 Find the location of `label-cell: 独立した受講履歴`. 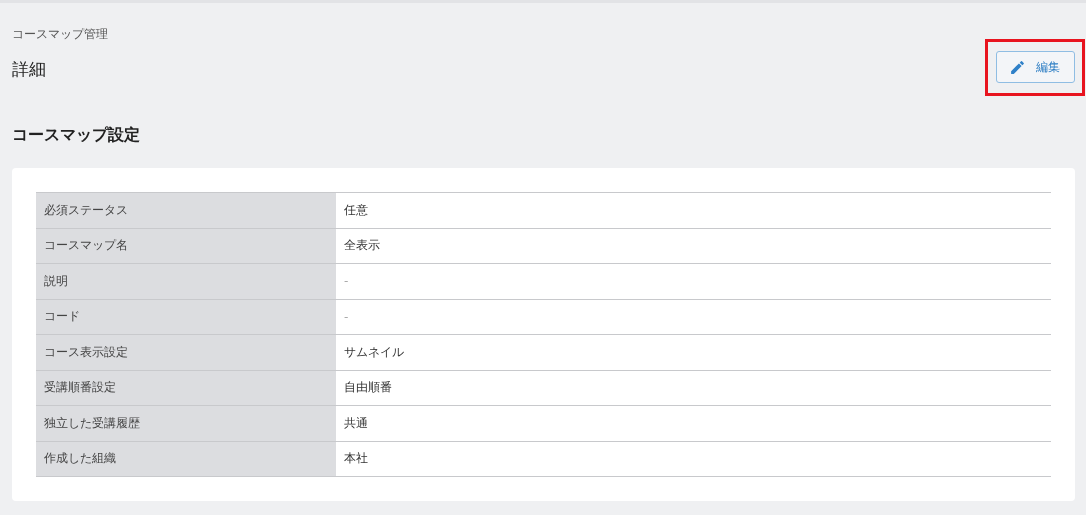

label-cell: 独立した受講履歴 is located at coordinates (186, 423).